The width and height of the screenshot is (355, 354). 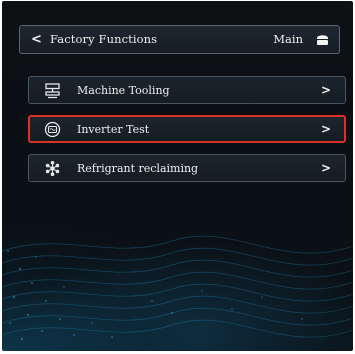 I want to click on back-button: <, so click(x=36, y=39).